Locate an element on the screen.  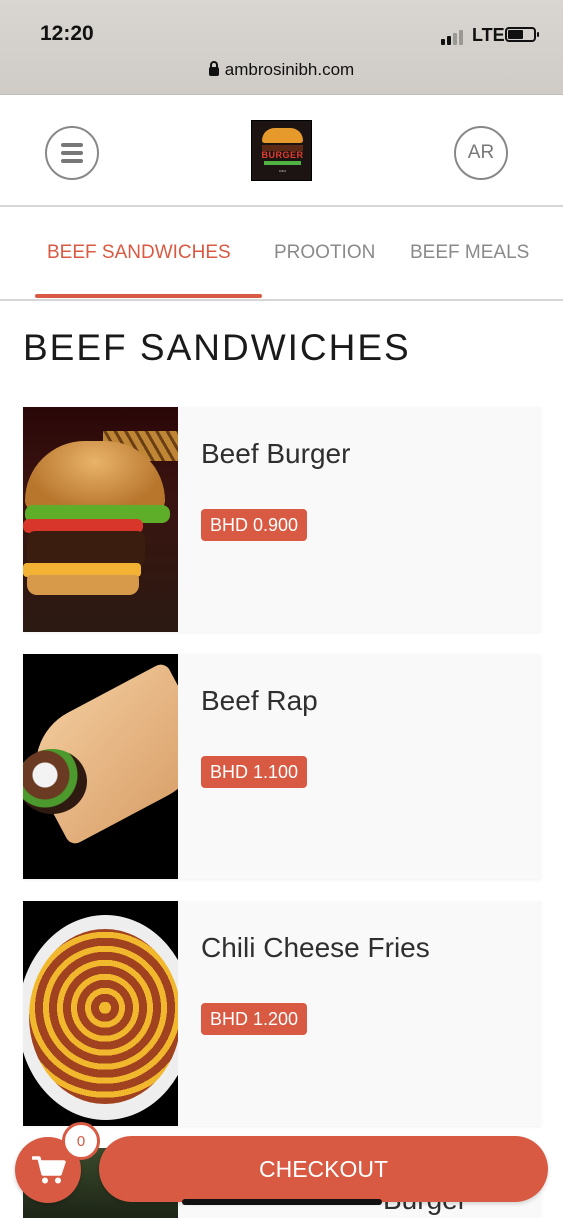
tab-beef-meals: BEEF MEALS is located at coordinates (469, 253).